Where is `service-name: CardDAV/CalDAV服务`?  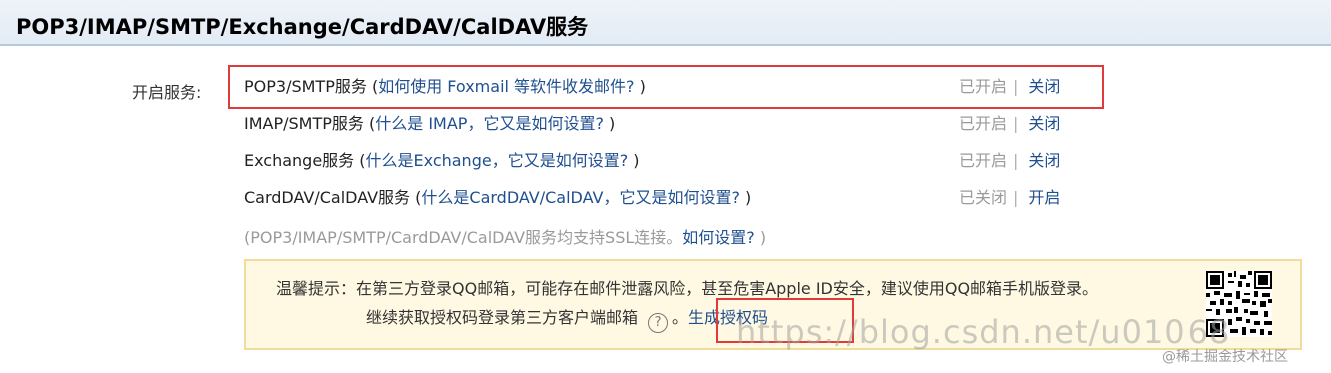 service-name: CardDAV/CalDAV服务 is located at coordinates (327, 197).